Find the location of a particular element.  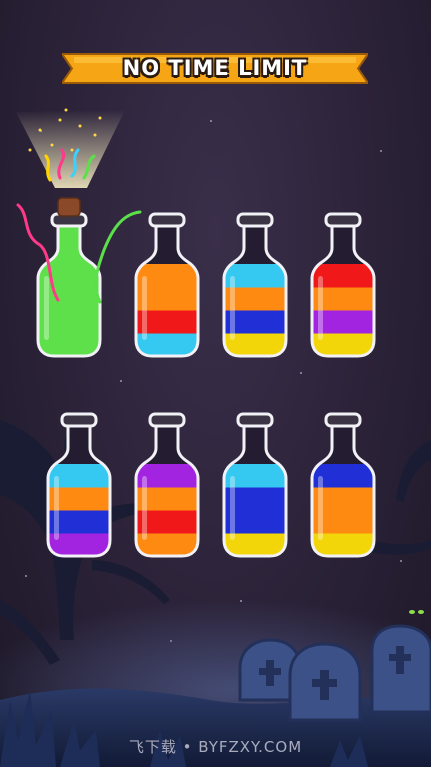

level-mode-banner: NO TIME LIMIT is located at coordinates (215, 68).